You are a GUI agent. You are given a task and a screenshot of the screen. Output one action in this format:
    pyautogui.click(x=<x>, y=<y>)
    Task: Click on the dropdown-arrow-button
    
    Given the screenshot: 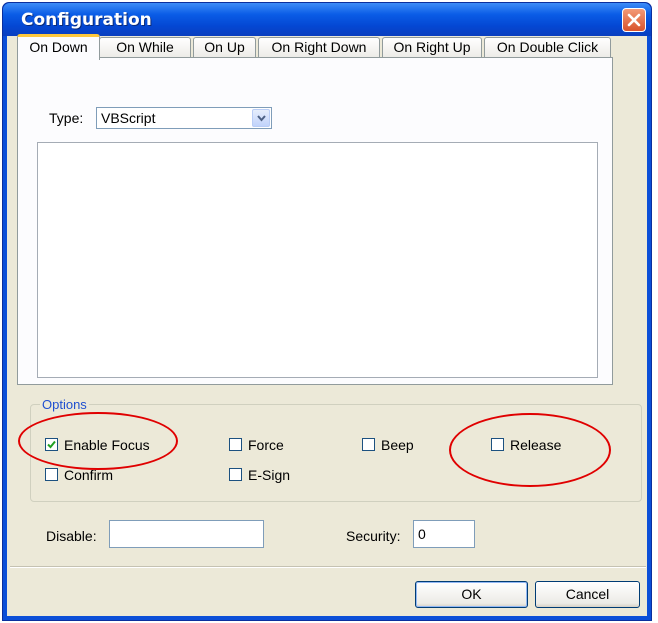 What is the action you would take?
    pyautogui.click(x=261, y=118)
    